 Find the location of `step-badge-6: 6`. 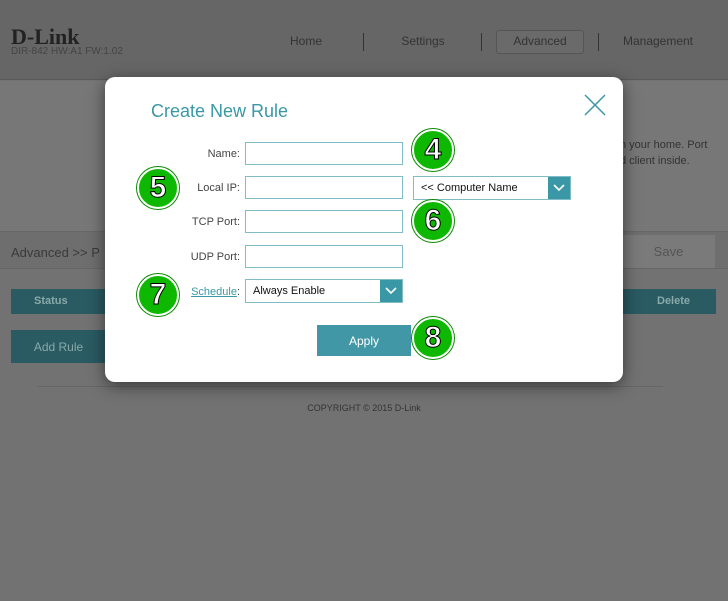

step-badge-6: 6 is located at coordinates (433, 221).